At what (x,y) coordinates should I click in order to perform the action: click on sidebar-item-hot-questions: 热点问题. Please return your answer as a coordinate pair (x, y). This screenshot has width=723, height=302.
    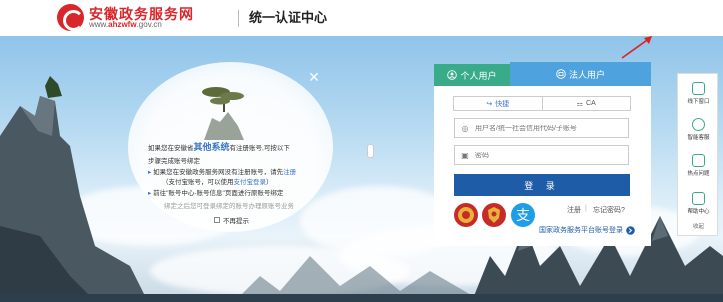
    Looking at the image, I should click on (698, 165).